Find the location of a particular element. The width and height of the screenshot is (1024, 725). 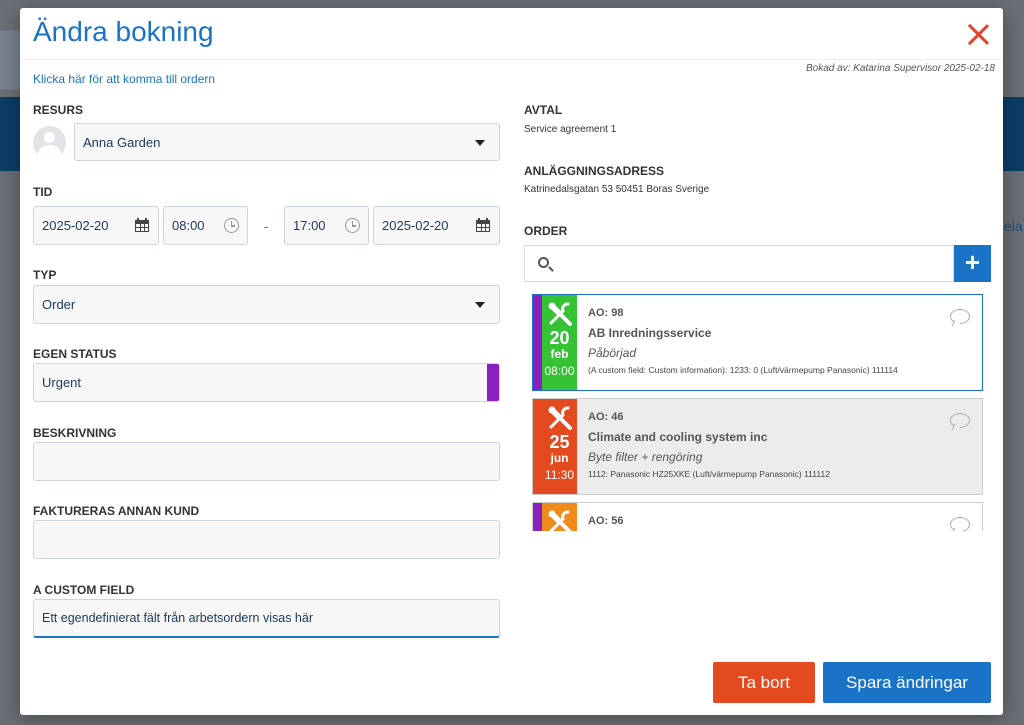

start-time-value: 08:00 is located at coordinates (188, 225).